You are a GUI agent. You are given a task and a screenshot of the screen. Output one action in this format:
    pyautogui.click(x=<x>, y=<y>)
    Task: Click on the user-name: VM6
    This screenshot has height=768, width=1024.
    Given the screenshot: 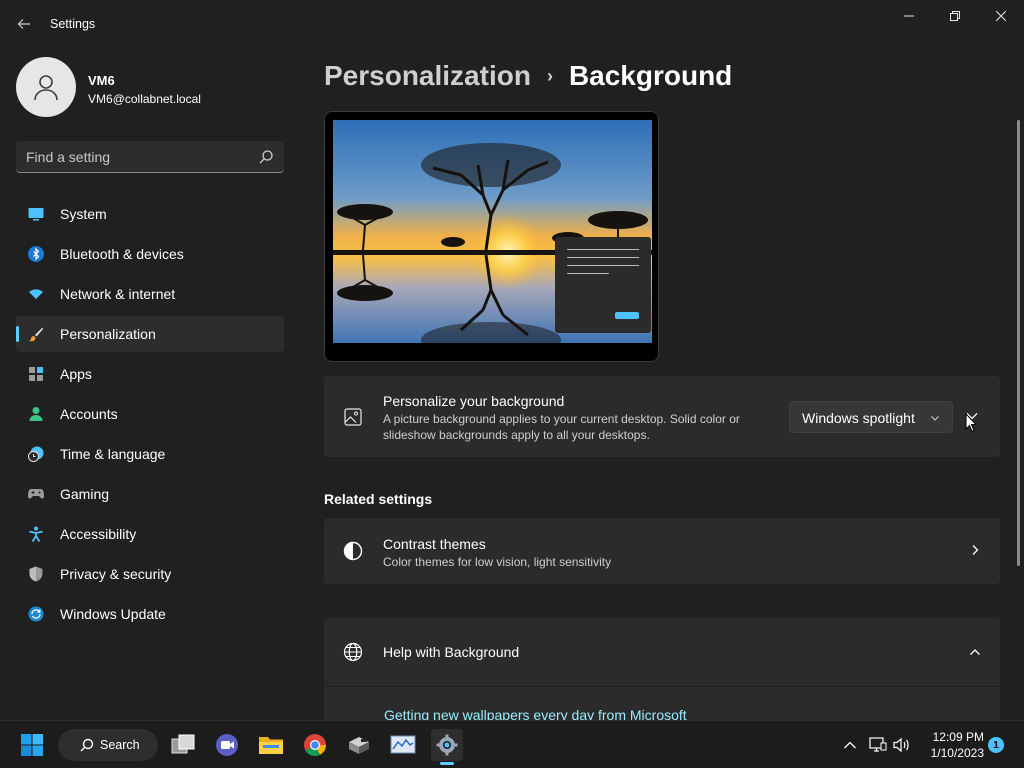 What is the action you would take?
    pyautogui.click(x=101, y=80)
    